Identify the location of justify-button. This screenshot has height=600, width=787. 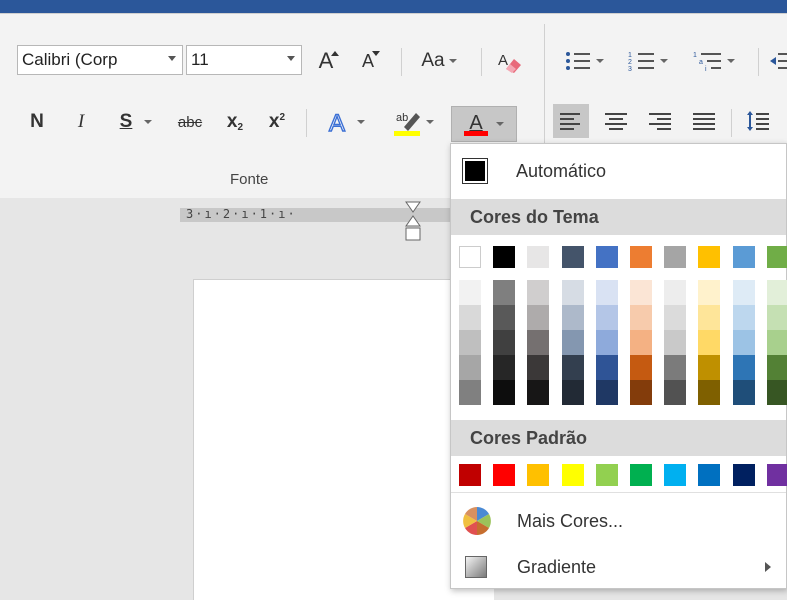
(704, 121).